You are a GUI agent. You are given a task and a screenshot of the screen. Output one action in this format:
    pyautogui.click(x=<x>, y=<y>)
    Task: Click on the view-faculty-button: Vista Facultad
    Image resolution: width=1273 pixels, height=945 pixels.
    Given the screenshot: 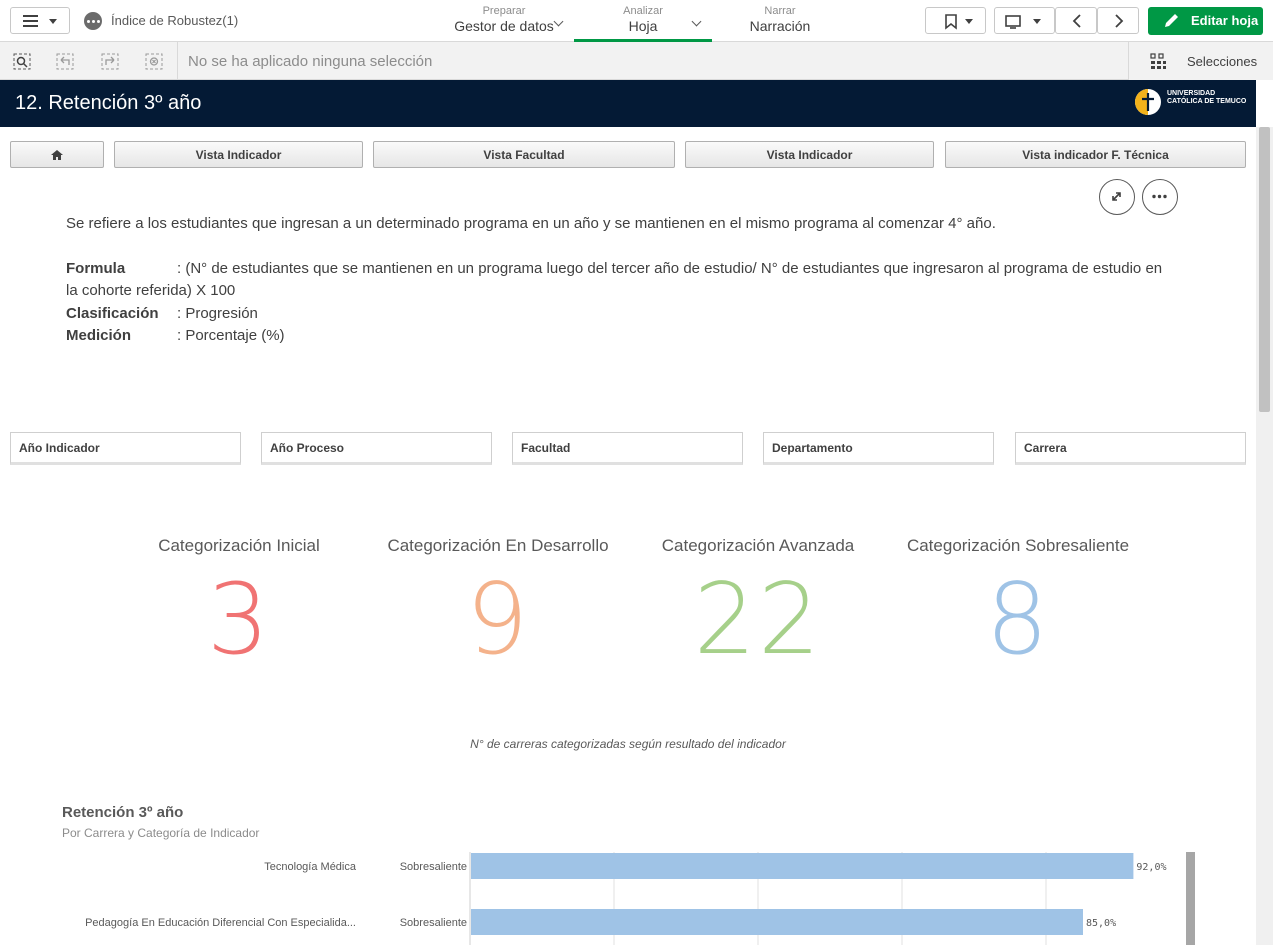 What is the action you would take?
    pyautogui.click(x=524, y=154)
    